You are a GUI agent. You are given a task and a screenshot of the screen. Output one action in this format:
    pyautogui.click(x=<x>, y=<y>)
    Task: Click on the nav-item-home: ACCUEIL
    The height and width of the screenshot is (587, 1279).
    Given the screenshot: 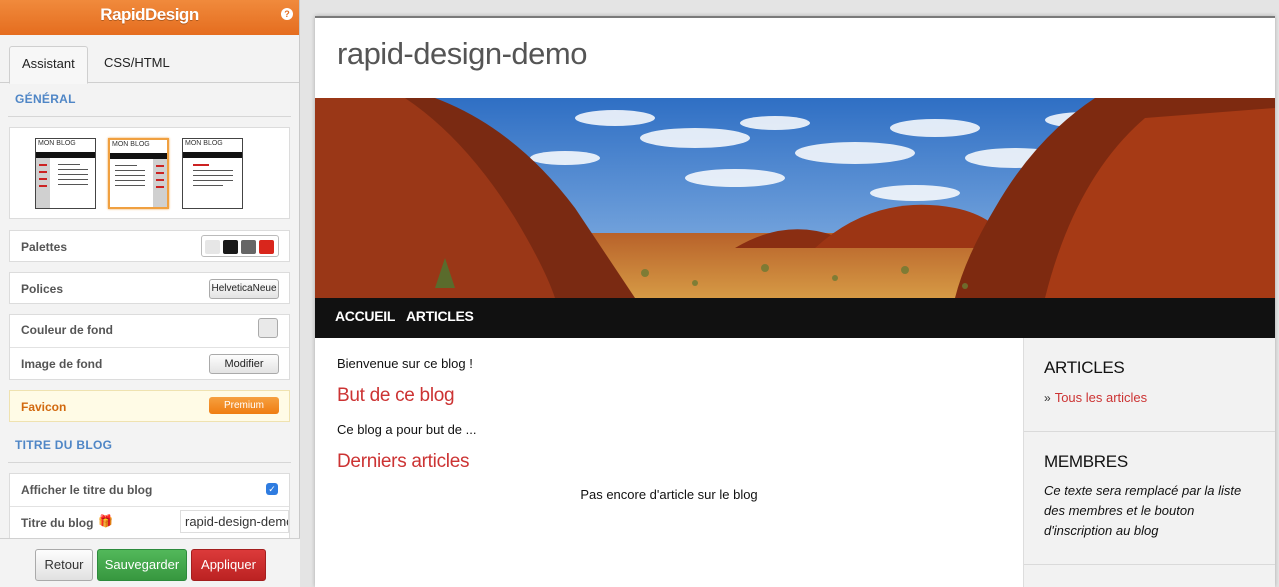 What is the action you would take?
    pyautogui.click(x=365, y=316)
    